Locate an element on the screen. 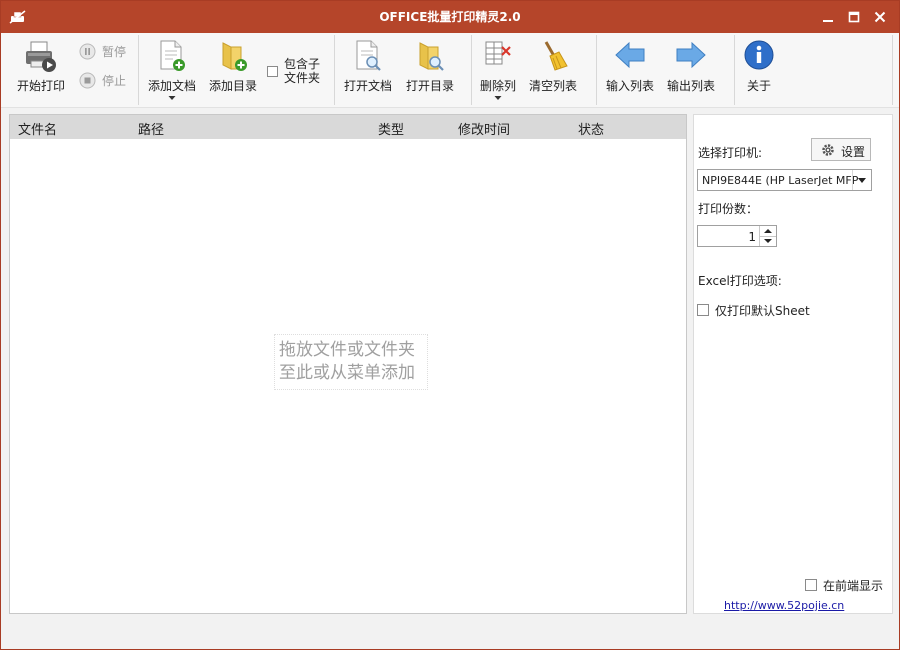 The image size is (900, 650). printer-icon is located at coordinates (41, 57).